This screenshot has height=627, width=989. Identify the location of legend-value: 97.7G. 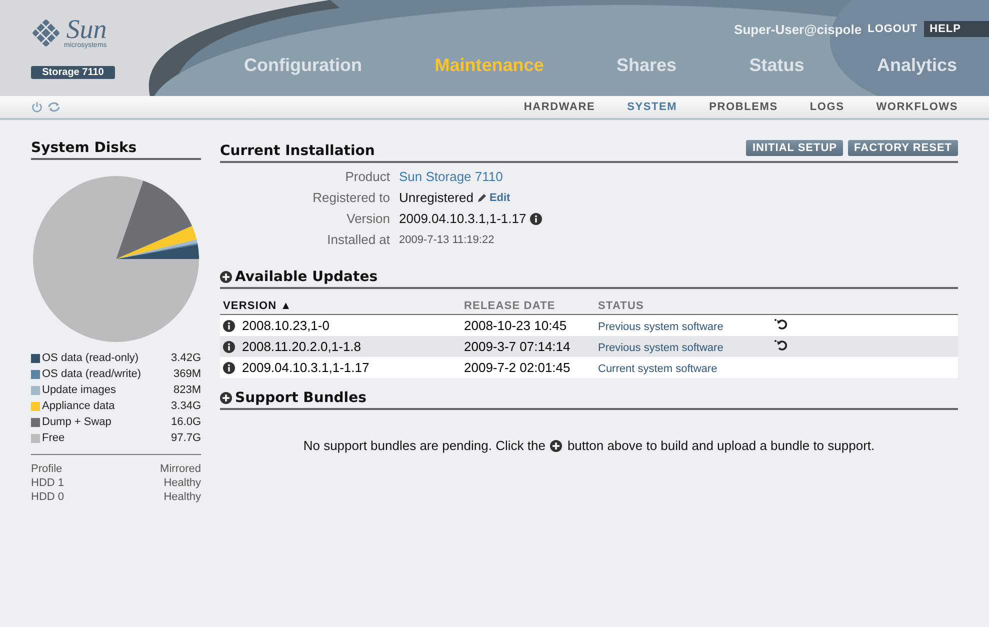
(186, 438).